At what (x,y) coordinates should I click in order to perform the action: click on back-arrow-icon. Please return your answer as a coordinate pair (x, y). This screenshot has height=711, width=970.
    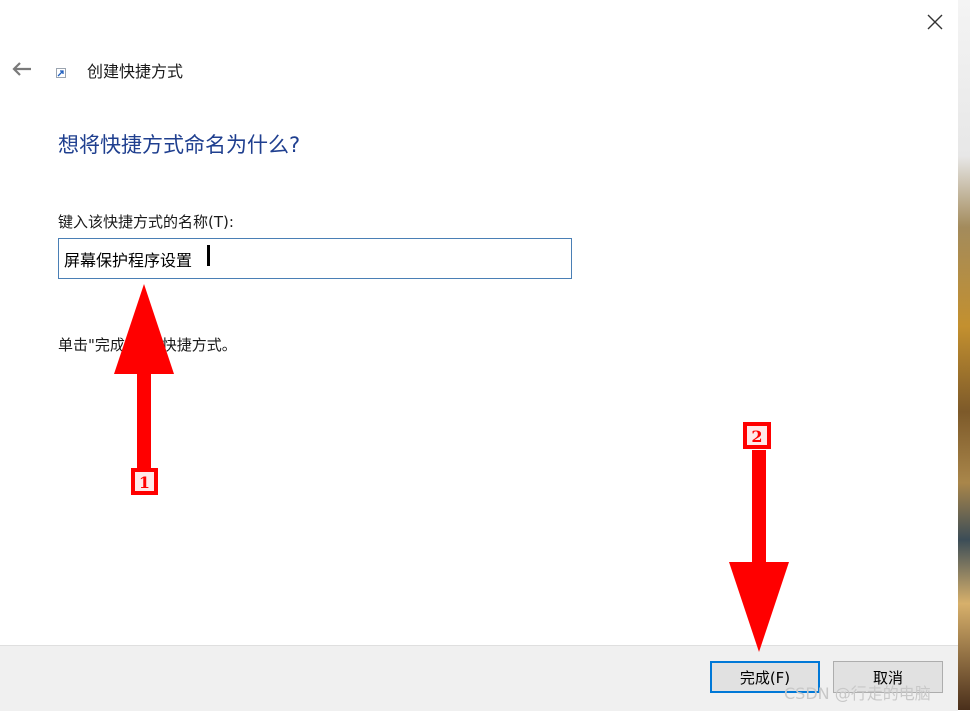
    Looking at the image, I should click on (21, 69).